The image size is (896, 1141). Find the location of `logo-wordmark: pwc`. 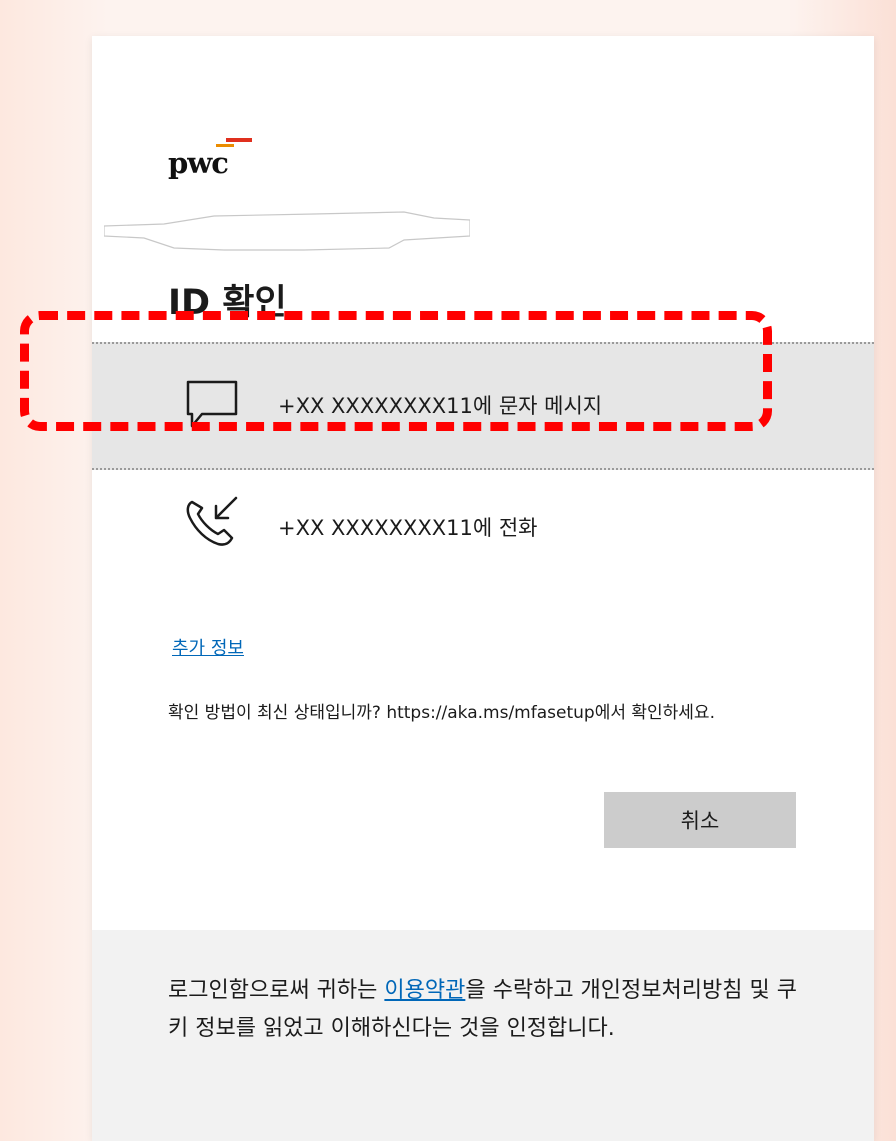

logo-wordmark: pwc is located at coordinates (198, 163).